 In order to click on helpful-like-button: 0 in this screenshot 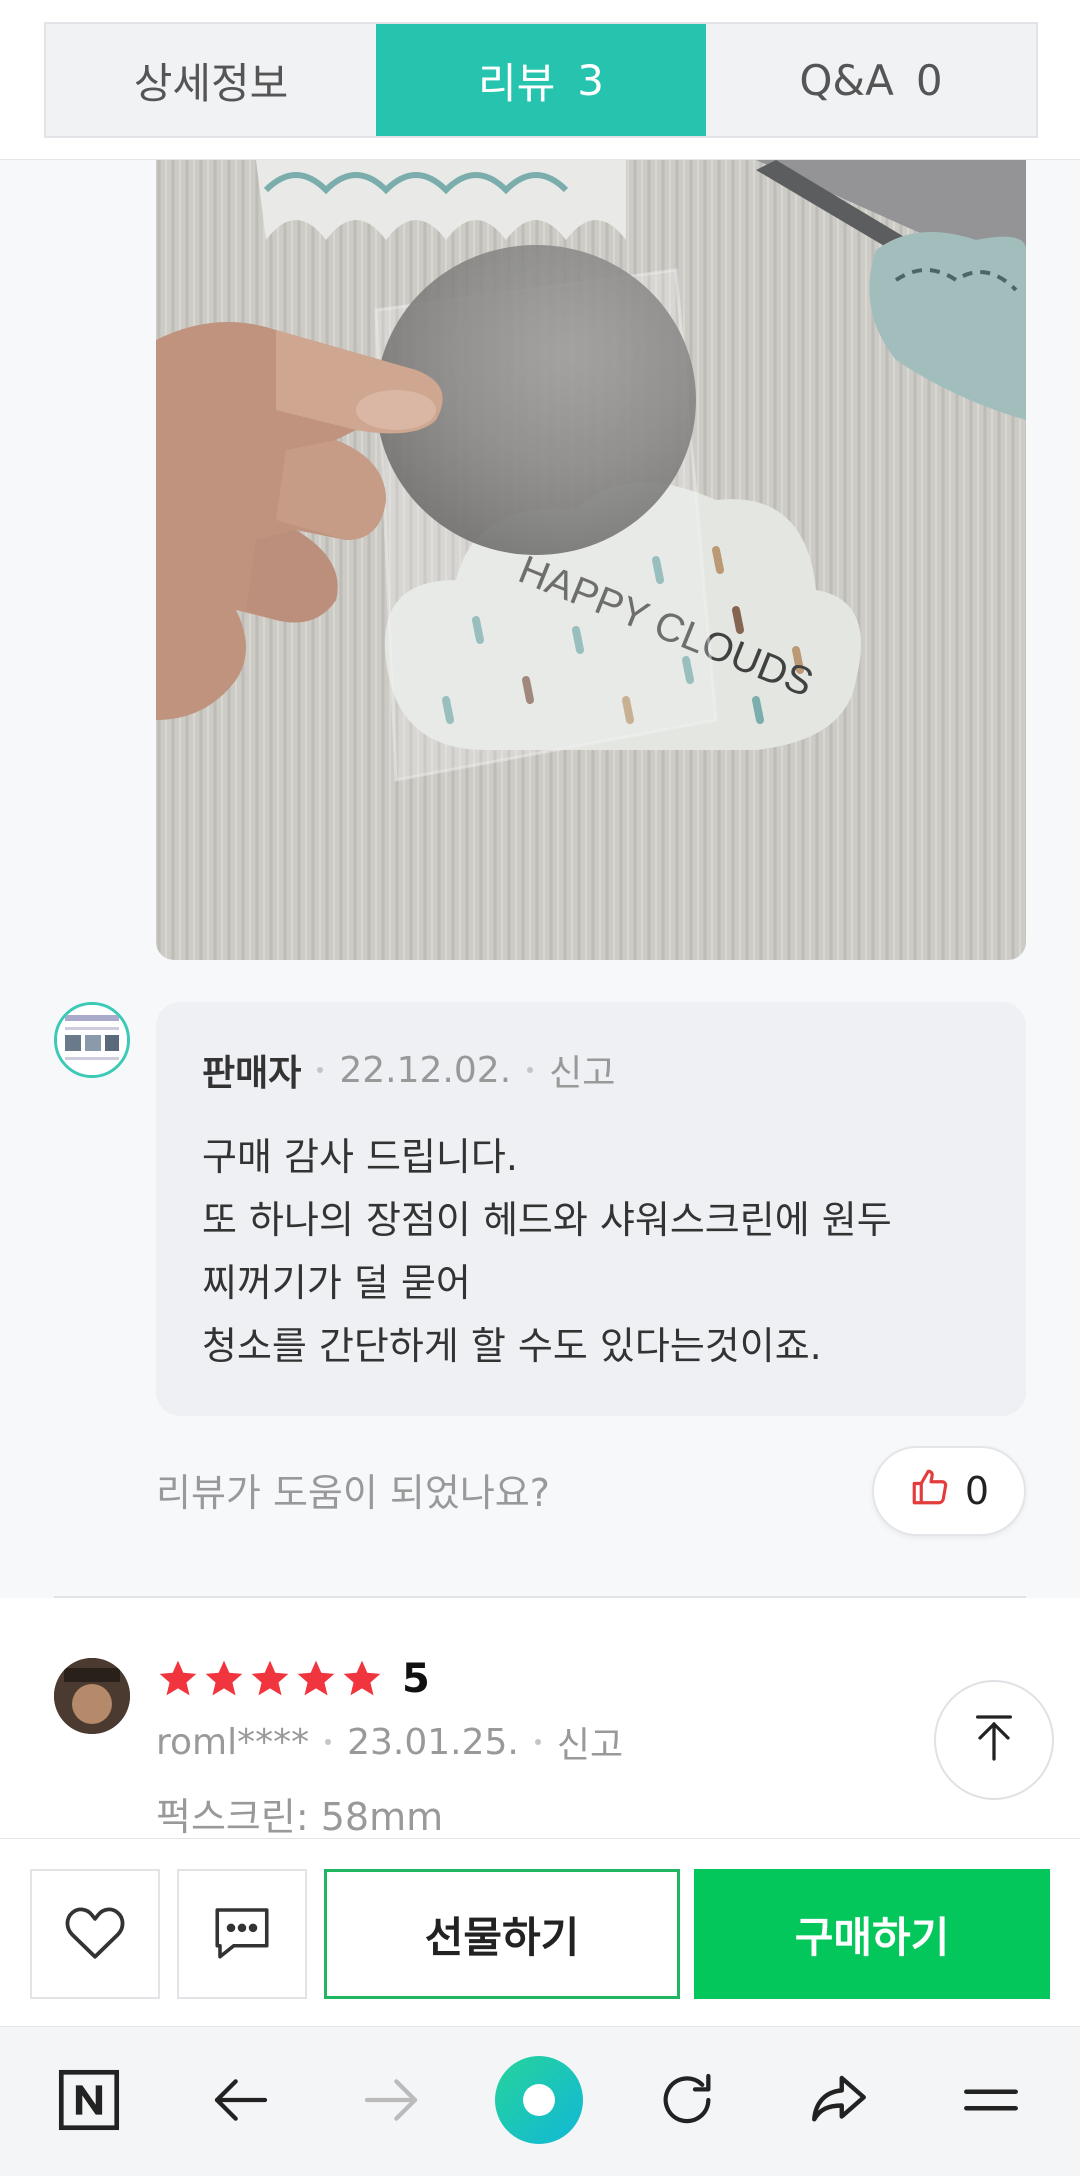, I will do `click(949, 1491)`.